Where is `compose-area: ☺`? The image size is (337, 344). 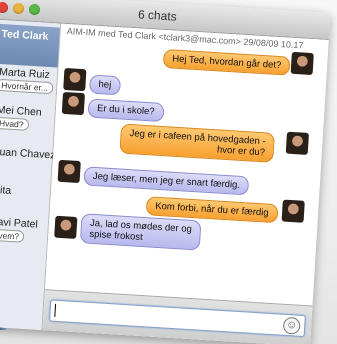
compose-area: ☺ is located at coordinates (177, 316).